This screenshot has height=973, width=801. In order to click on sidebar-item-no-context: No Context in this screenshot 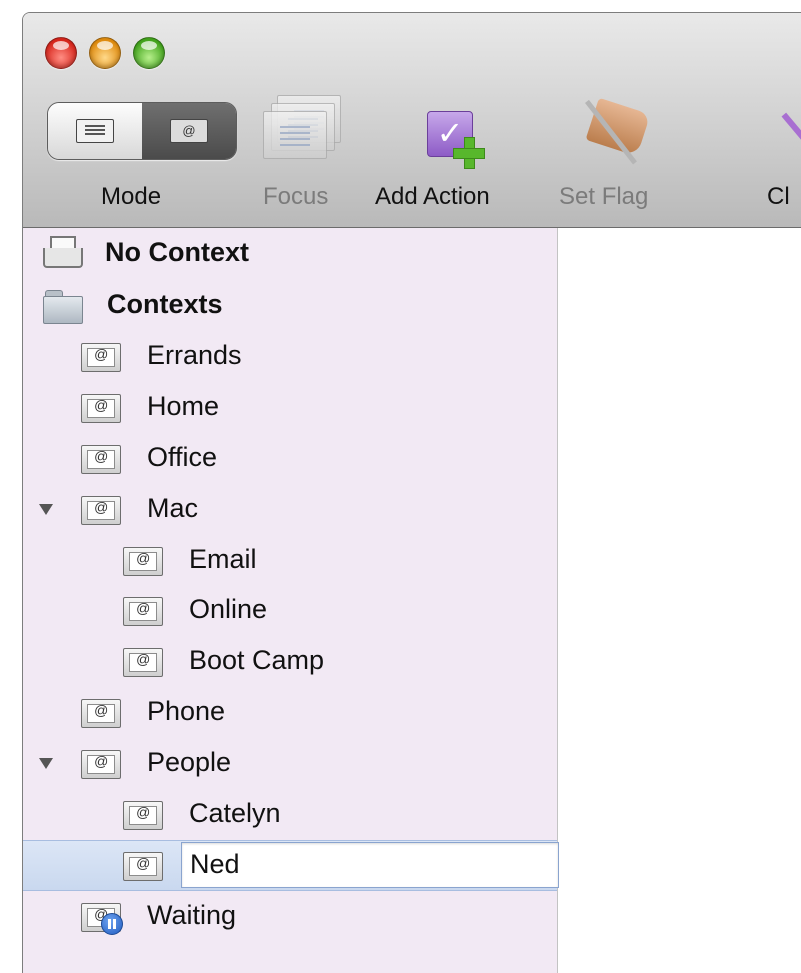, I will do `click(290, 253)`.